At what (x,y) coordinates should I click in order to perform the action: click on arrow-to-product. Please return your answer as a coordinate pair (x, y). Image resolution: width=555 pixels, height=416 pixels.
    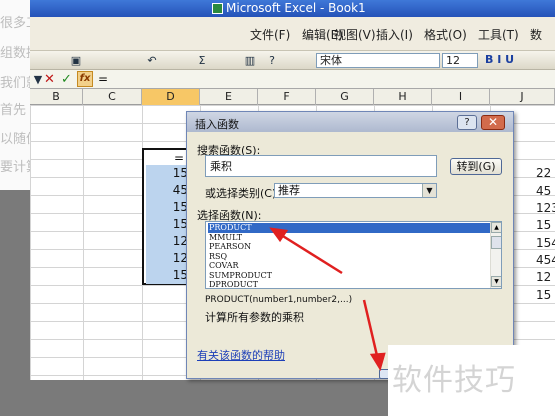
    Looking at the image, I should click on (306, 251).